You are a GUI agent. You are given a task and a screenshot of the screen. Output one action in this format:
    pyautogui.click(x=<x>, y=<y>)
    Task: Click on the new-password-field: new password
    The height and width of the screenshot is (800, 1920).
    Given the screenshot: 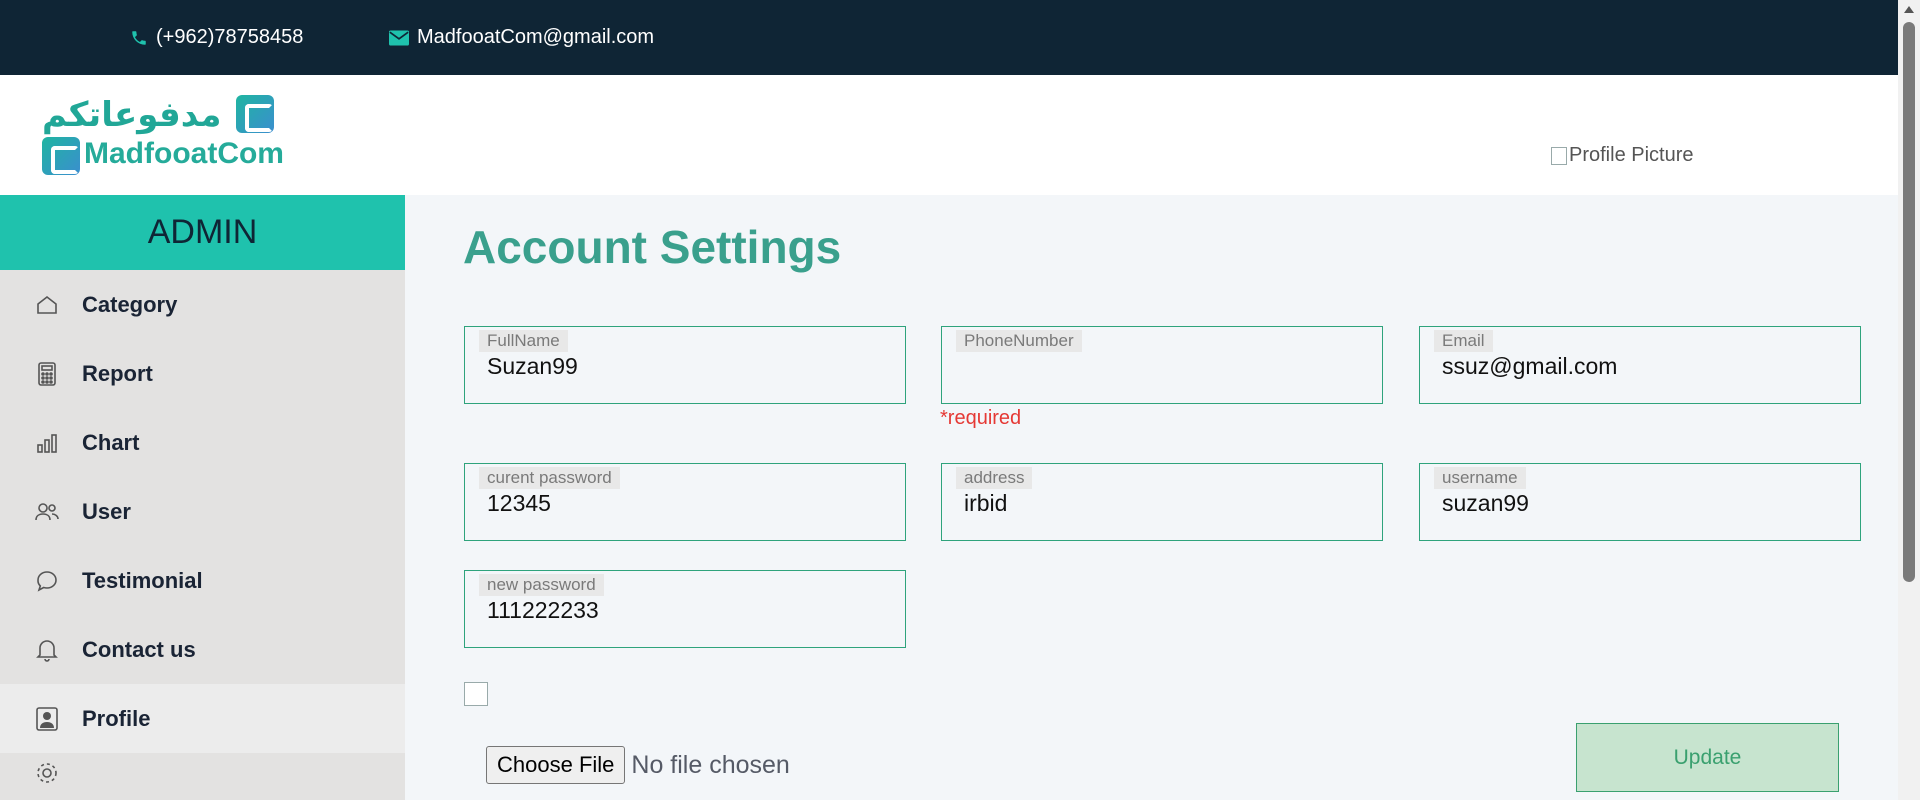 What is the action you would take?
    pyautogui.click(x=685, y=609)
    